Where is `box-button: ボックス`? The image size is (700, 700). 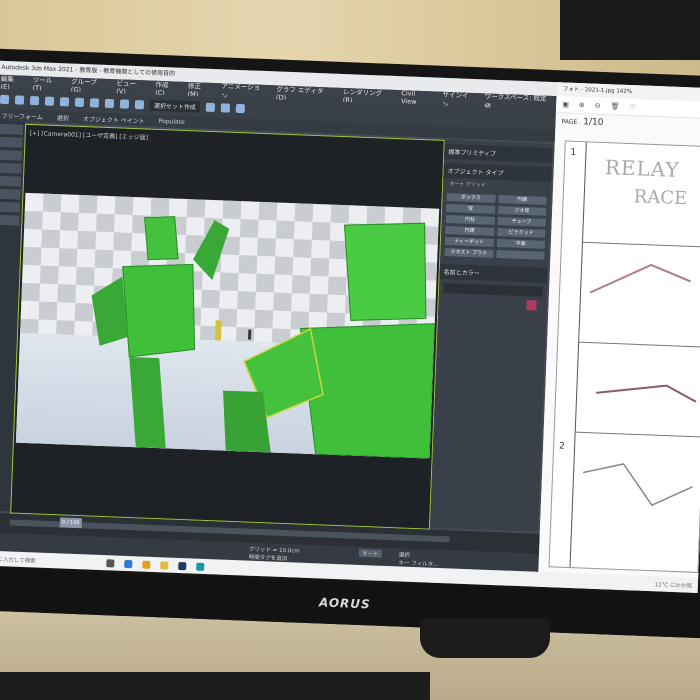
box-button: ボックス is located at coordinates (471, 198).